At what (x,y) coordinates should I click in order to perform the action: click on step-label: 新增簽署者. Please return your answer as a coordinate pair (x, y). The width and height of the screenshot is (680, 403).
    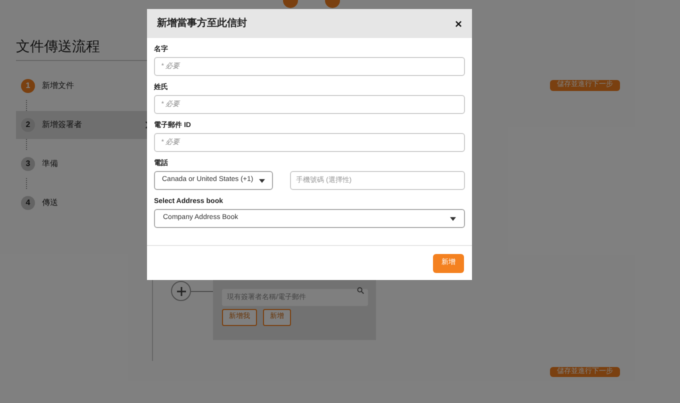
    Looking at the image, I should click on (62, 125).